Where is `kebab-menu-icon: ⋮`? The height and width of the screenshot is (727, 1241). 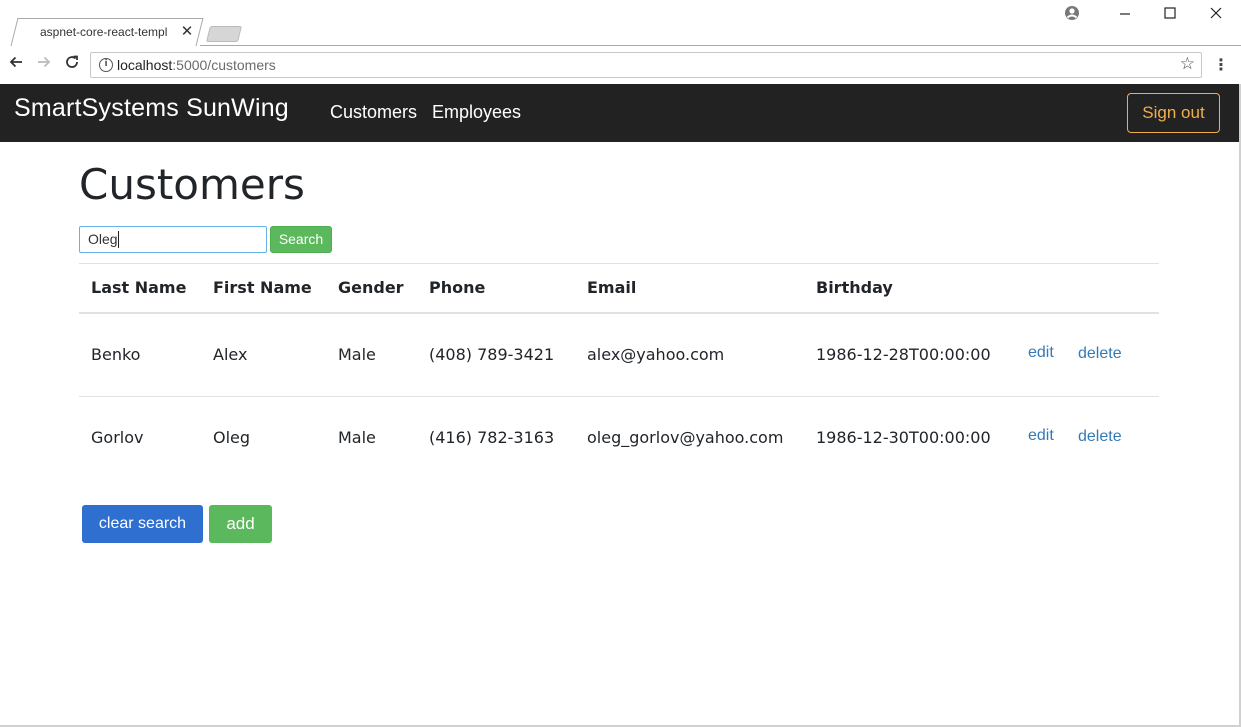
kebab-menu-icon: ⋮ is located at coordinates (1221, 65).